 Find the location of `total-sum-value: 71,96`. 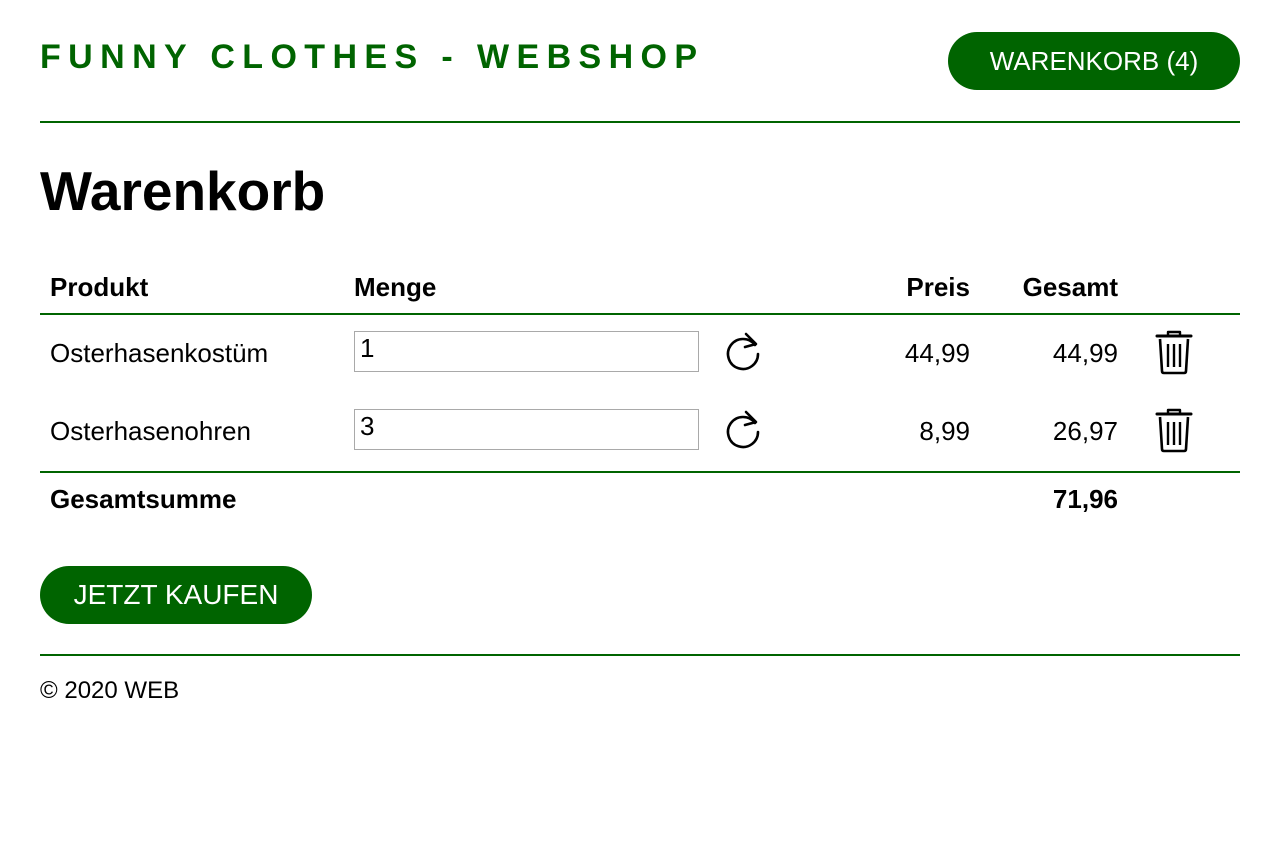

total-sum-value: 71,96 is located at coordinates (1085, 499).